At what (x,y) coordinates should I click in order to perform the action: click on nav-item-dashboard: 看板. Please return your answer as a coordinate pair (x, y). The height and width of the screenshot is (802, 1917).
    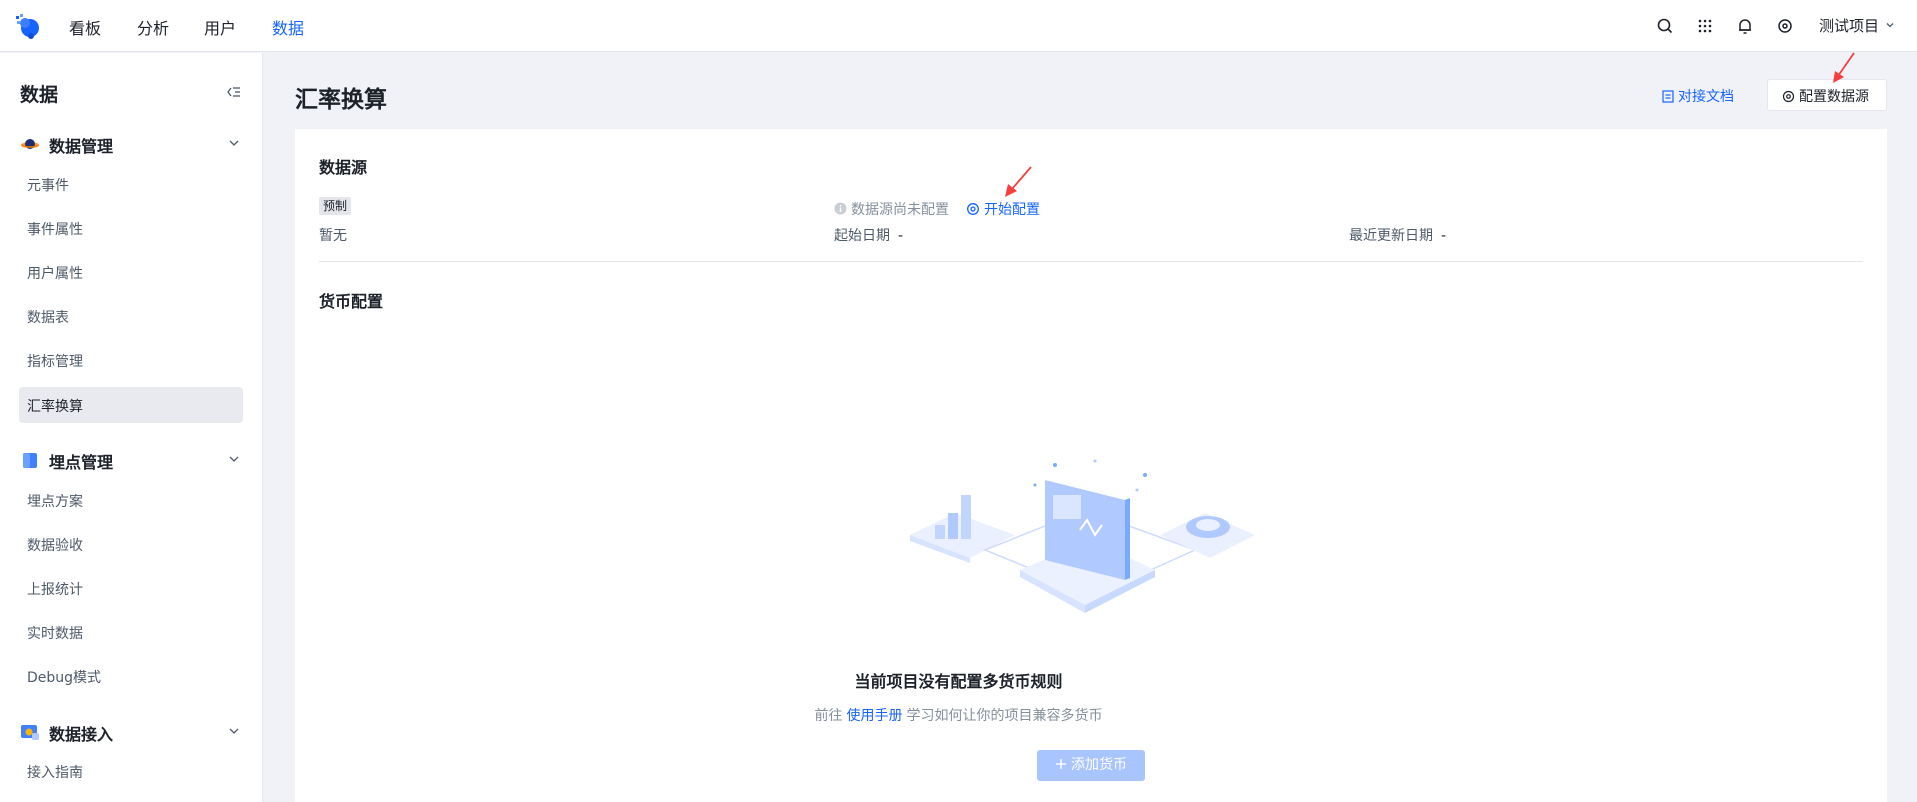
    Looking at the image, I should click on (85, 27).